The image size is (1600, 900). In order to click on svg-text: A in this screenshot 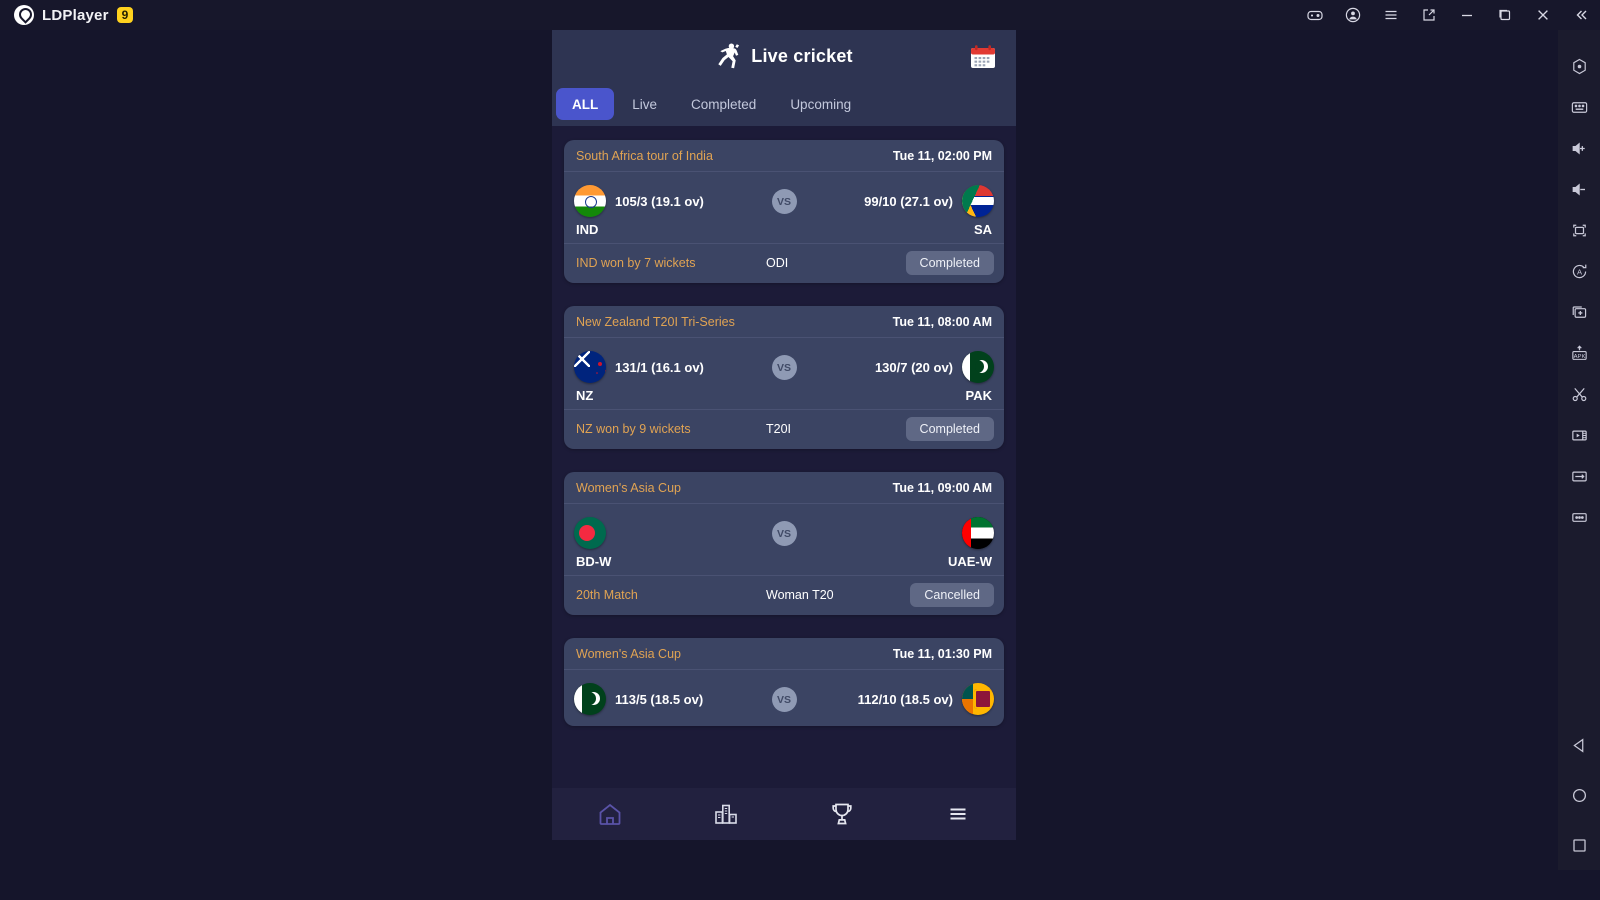, I will do `click(1579, 271)`.